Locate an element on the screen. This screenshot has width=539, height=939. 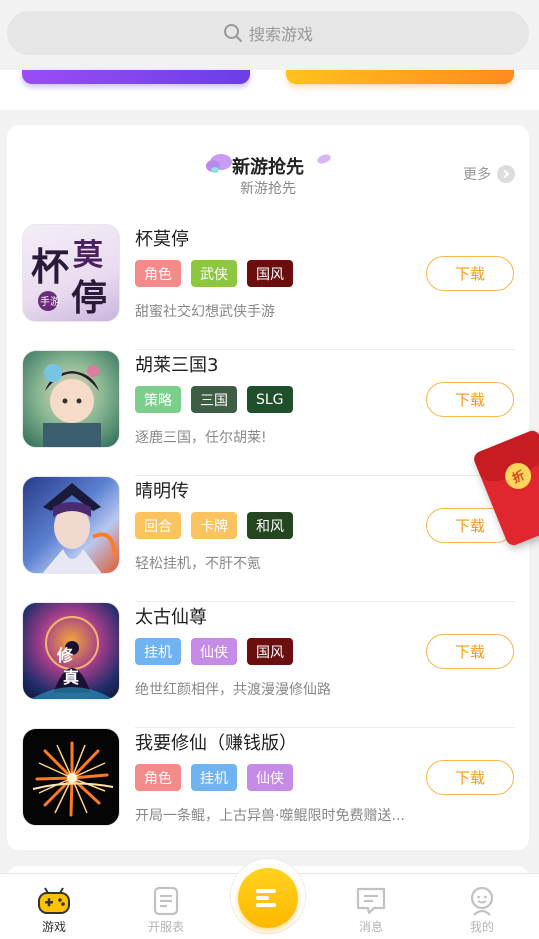
game-row: 晴明传 回合 卡牌 和风 轻松挂机，不肝不氪 下载 is located at coordinates (268, 539).